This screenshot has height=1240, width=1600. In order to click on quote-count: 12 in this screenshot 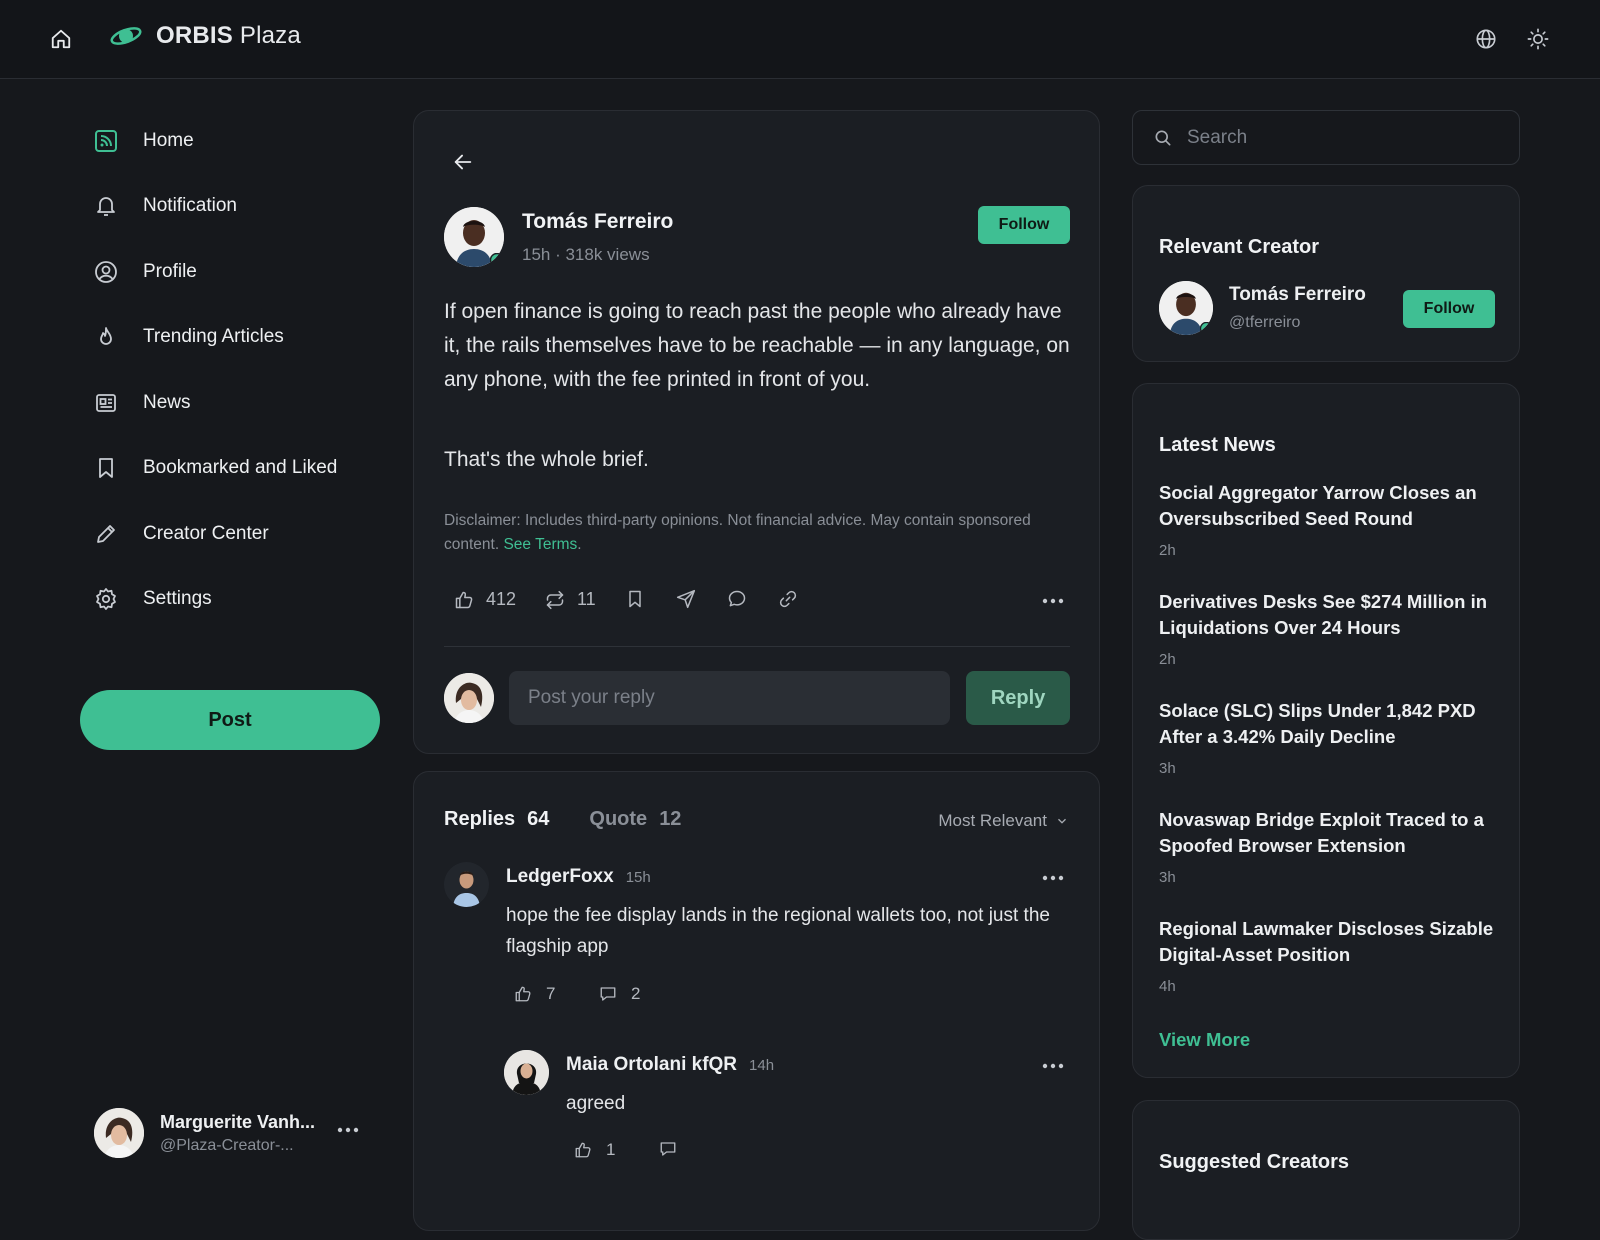, I will do `click(670, 819)`.